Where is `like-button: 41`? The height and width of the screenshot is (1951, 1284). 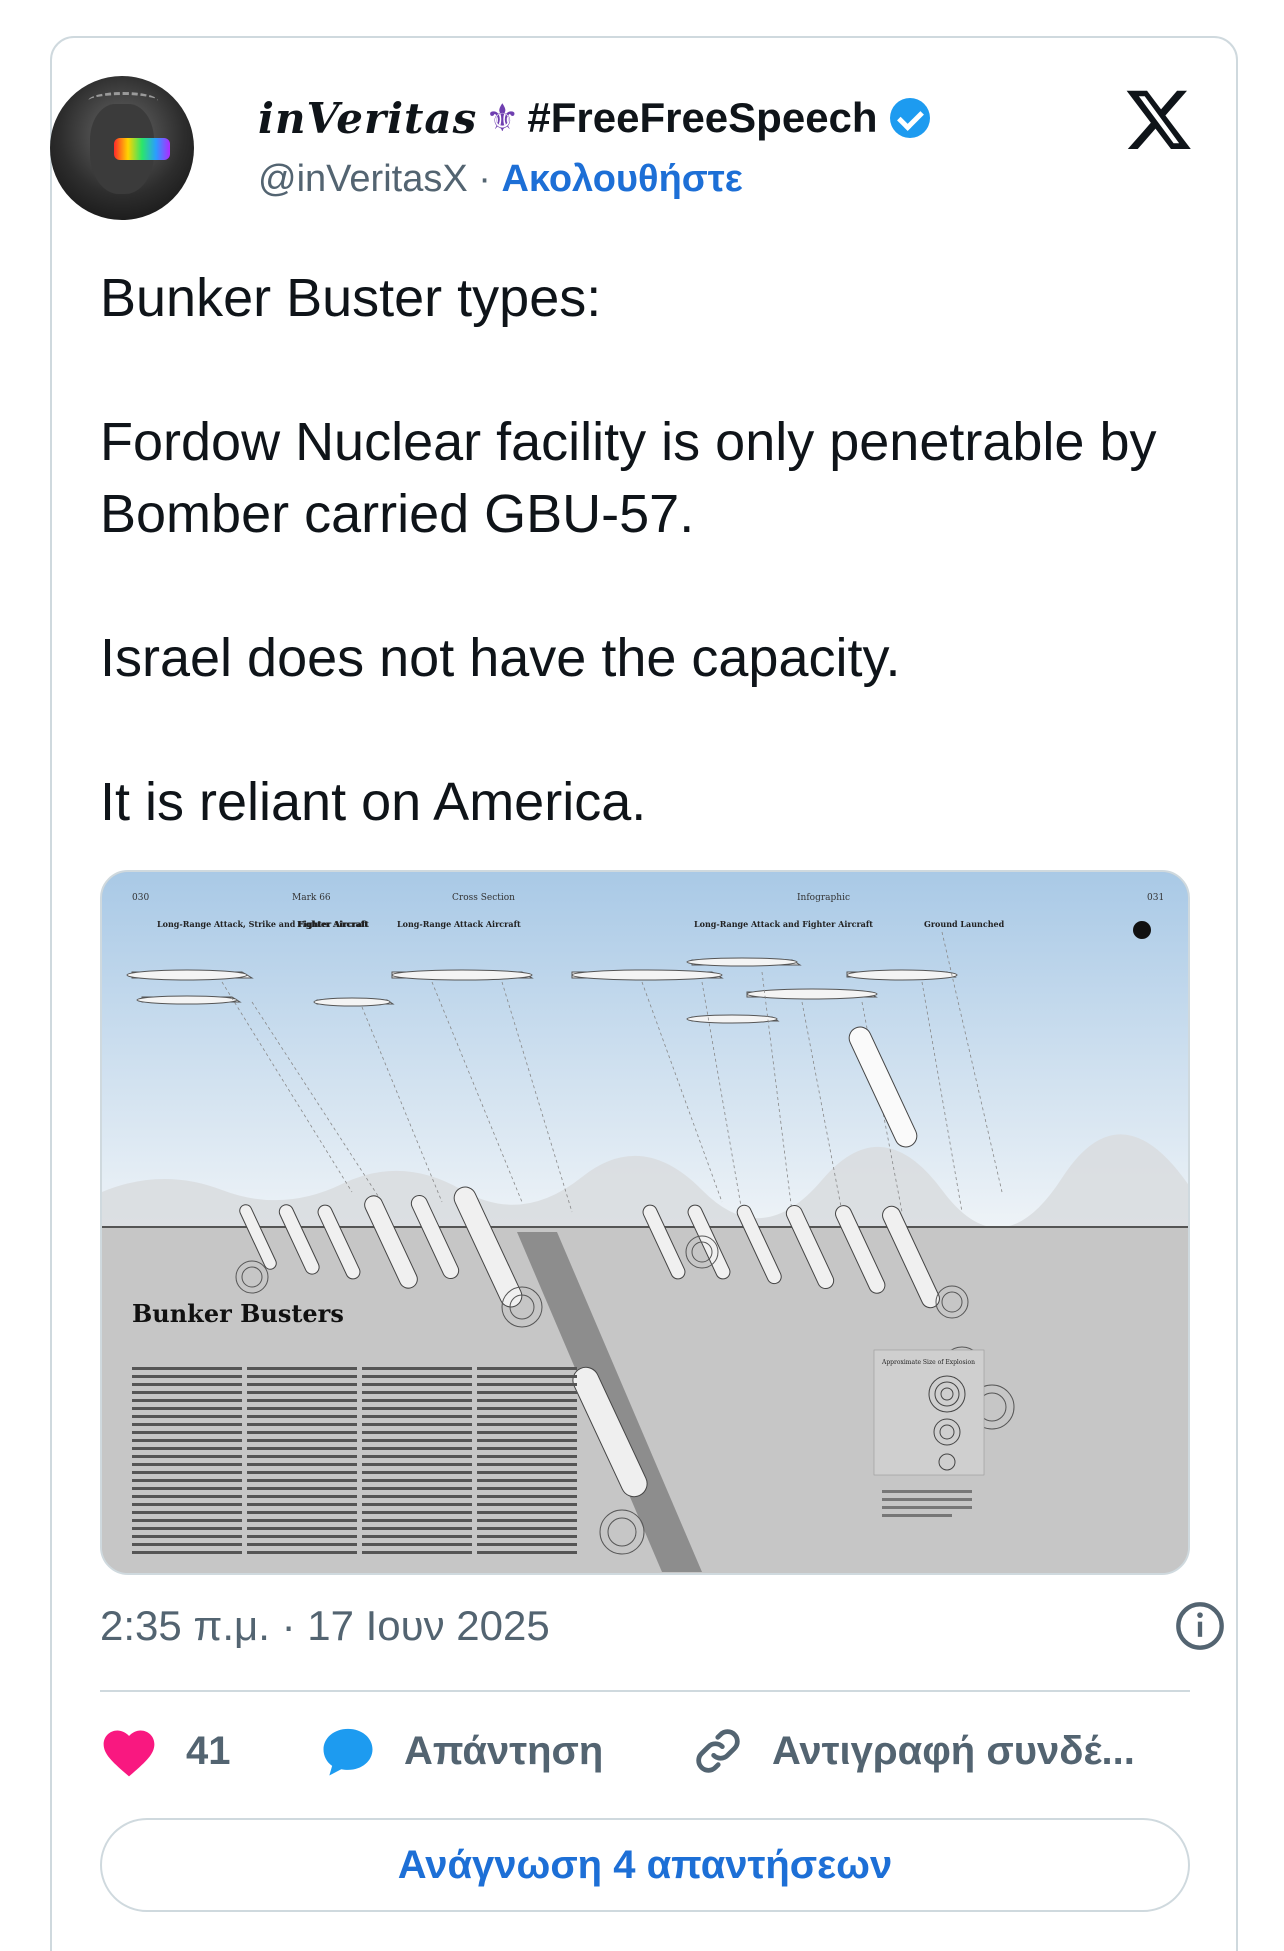
like-button: 41 is located at coordinates (165, 1751).